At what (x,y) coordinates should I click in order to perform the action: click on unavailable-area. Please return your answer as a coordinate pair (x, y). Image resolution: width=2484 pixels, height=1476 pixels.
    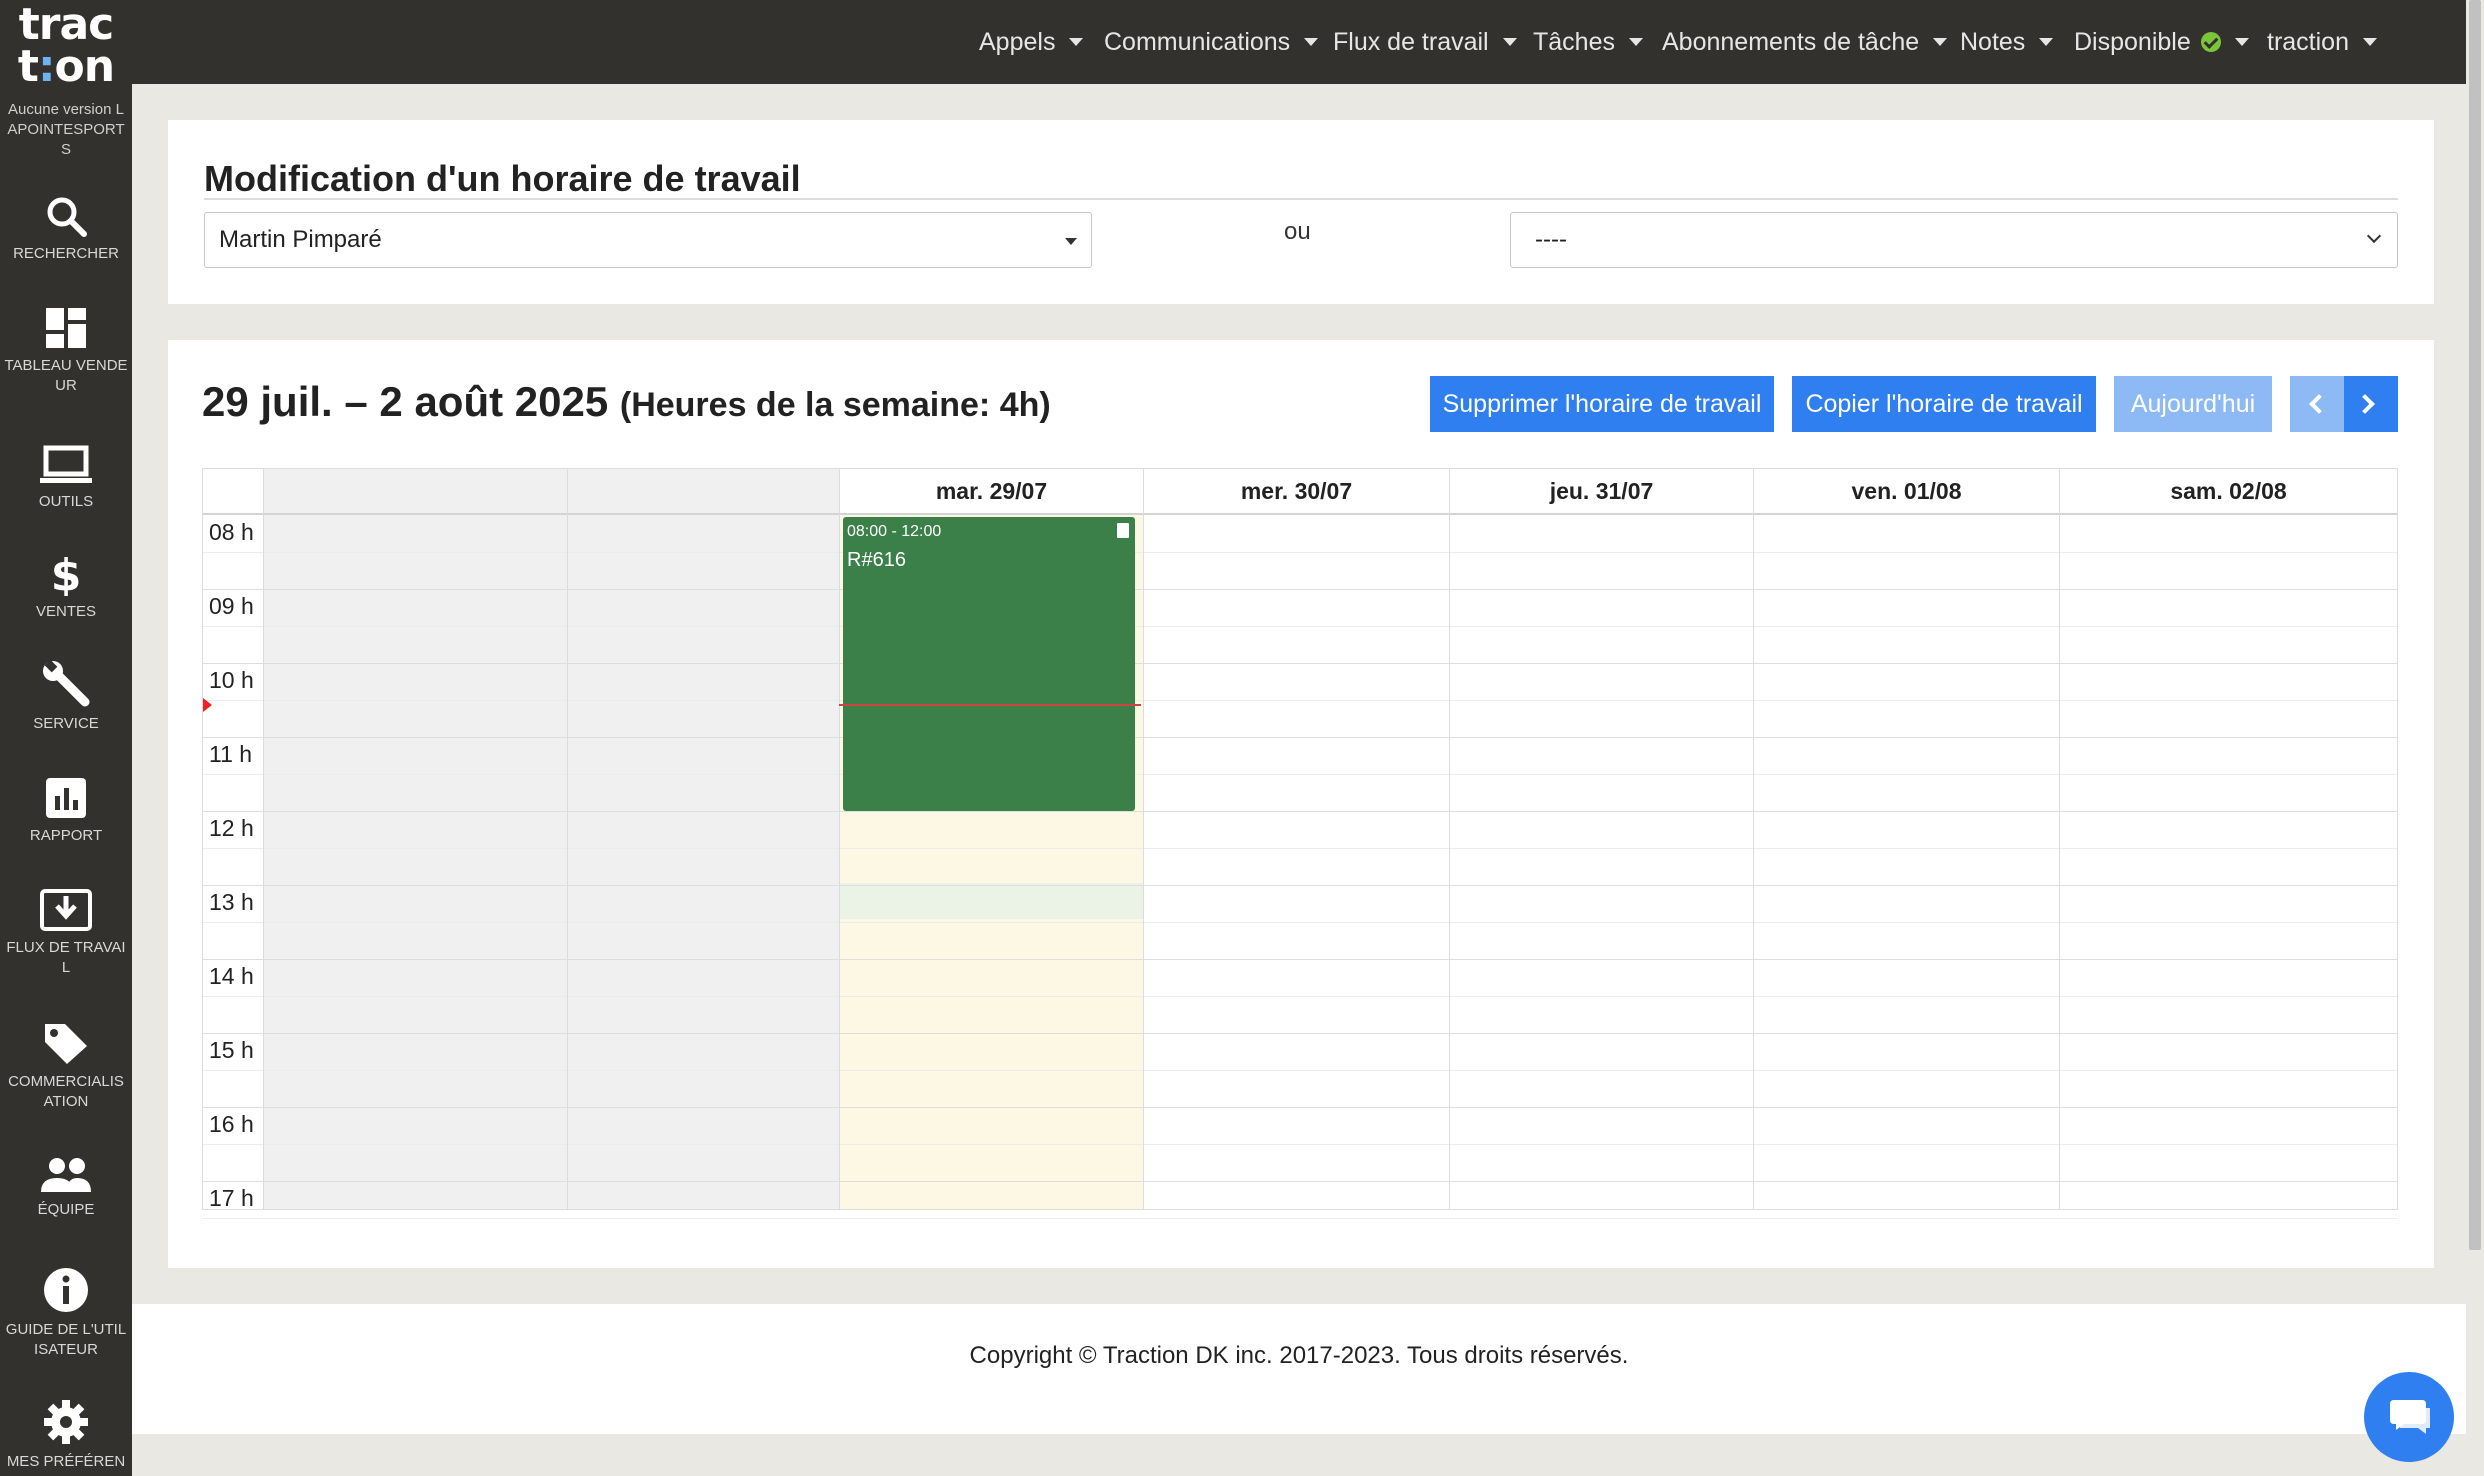
    Looking at the image, I should click on (551, 862).